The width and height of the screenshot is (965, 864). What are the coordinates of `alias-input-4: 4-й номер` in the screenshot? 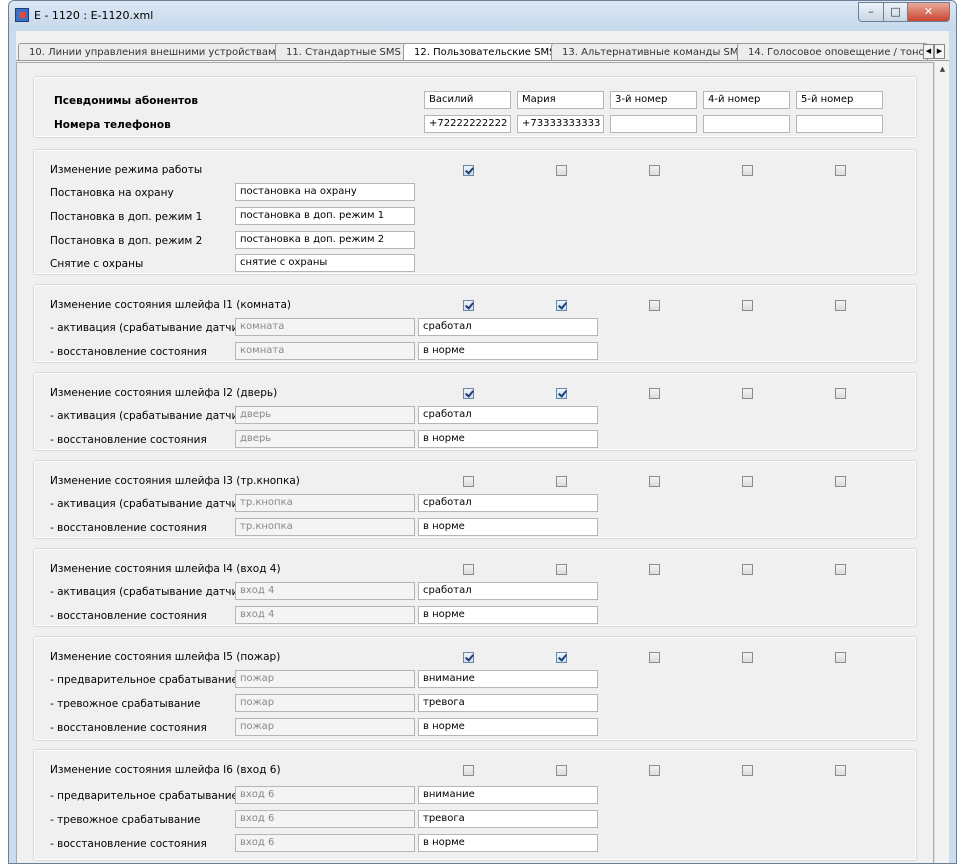 It's located at (746, 100).